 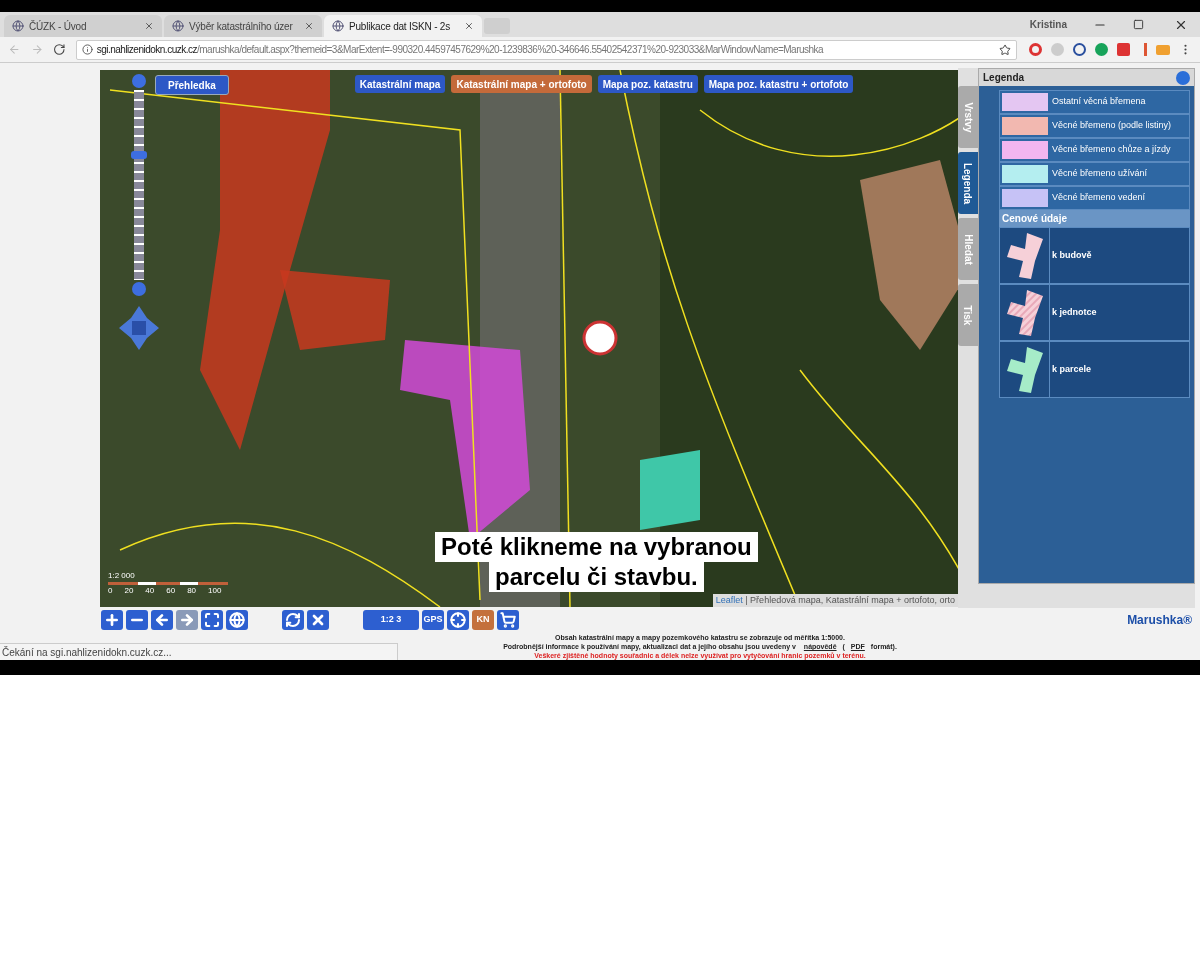 I want to click on map-type-button: Mapa poz. katastru + ortofoto, so click(x=778, y=84).